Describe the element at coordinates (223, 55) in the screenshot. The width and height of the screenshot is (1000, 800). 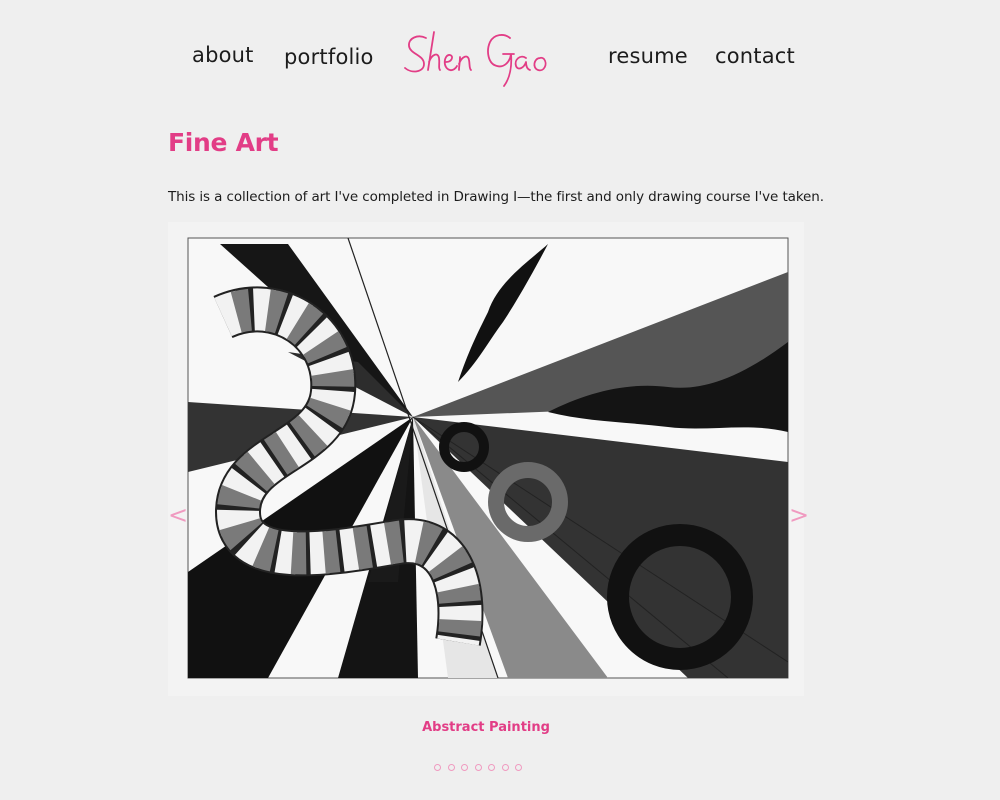
I see `nav-about-link: about` at that location.